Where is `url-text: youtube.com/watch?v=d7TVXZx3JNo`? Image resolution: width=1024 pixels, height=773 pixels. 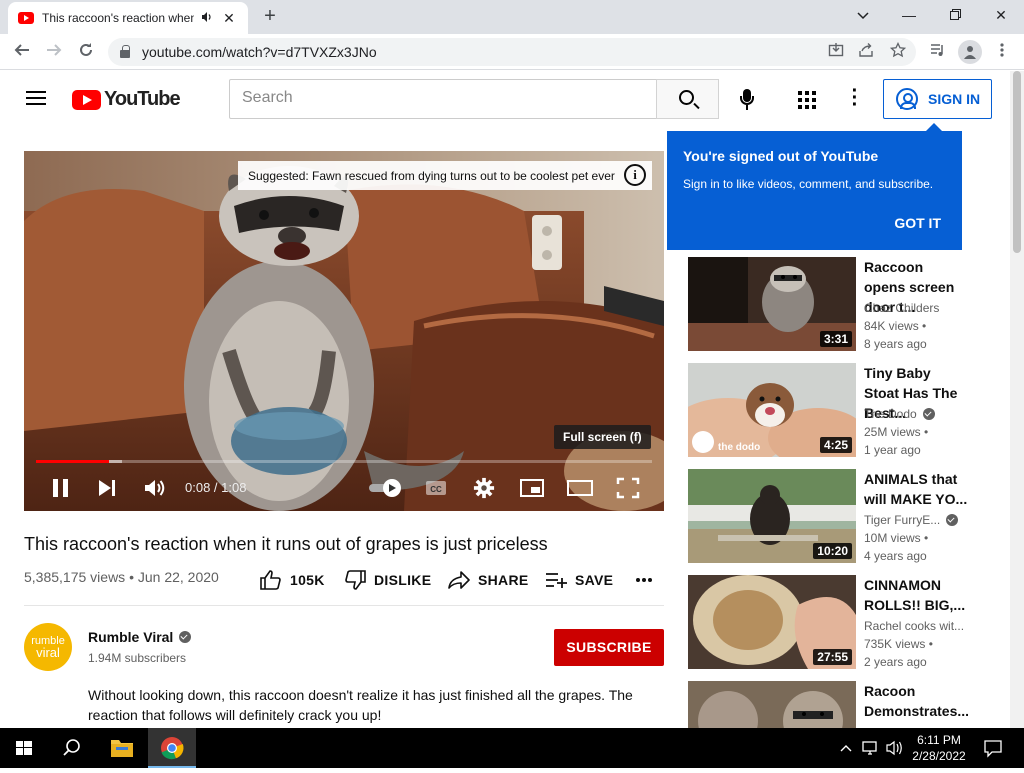 url-text: youtube.com/watch?v=d7TVXZx3JNo is located at coordinates (259, 52).